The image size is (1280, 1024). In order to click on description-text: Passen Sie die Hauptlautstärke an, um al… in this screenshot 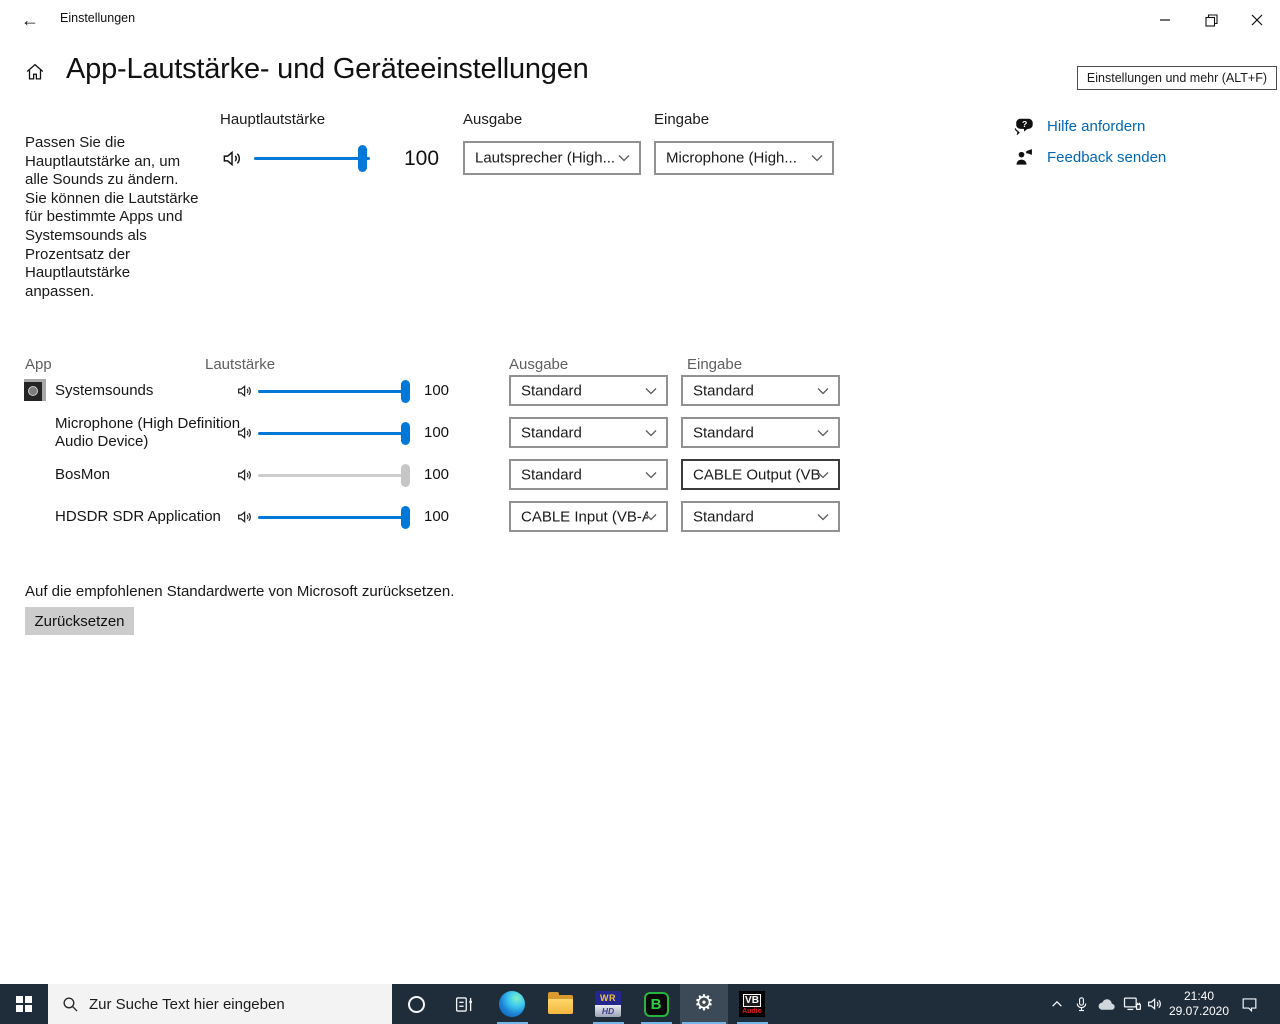, I will do `click(112, 217)`.